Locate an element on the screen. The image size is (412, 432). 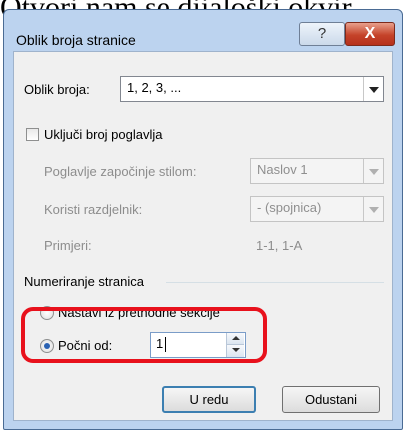
ok-button: U redu is located at coordinates (209, 399).